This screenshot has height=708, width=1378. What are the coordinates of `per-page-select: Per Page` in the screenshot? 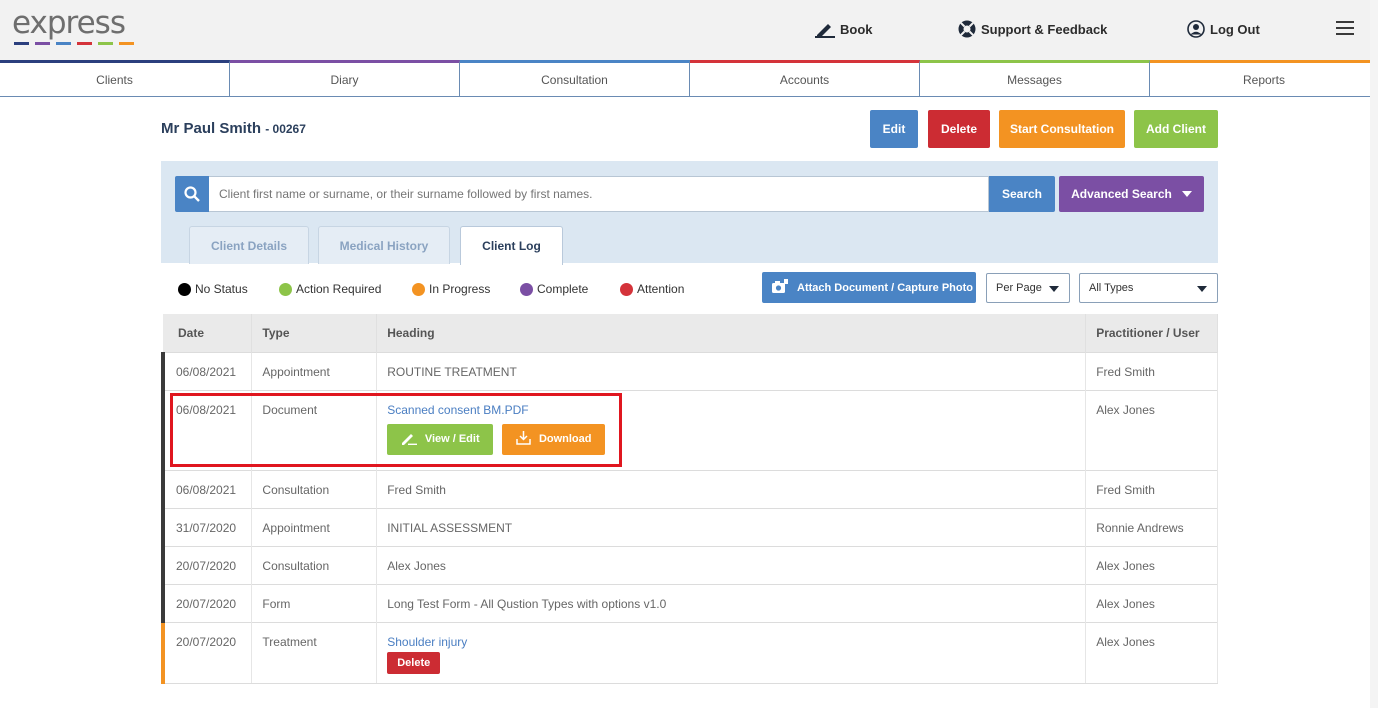 It's located at (1028, 288).